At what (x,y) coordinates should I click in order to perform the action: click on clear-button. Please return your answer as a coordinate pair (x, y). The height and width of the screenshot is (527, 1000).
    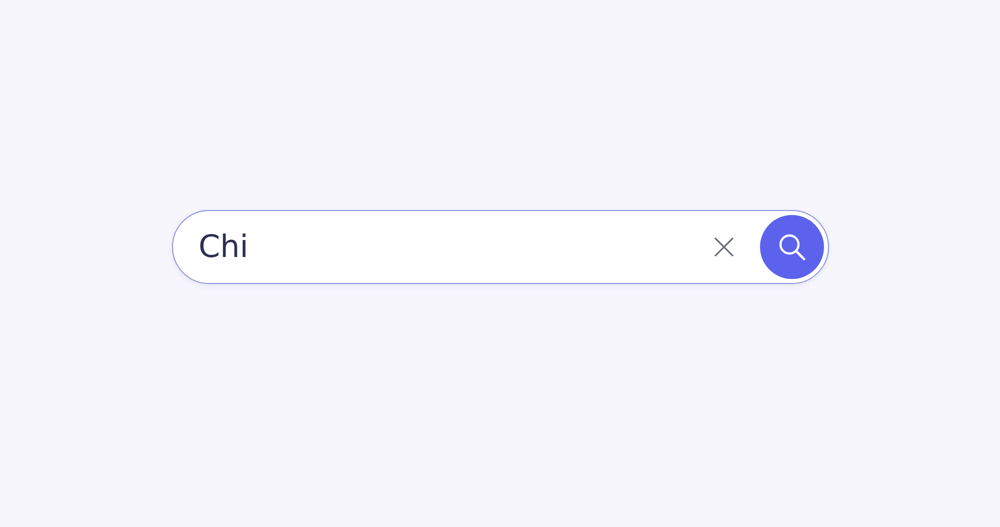
    Looking at the image, I should click on (723, 247).